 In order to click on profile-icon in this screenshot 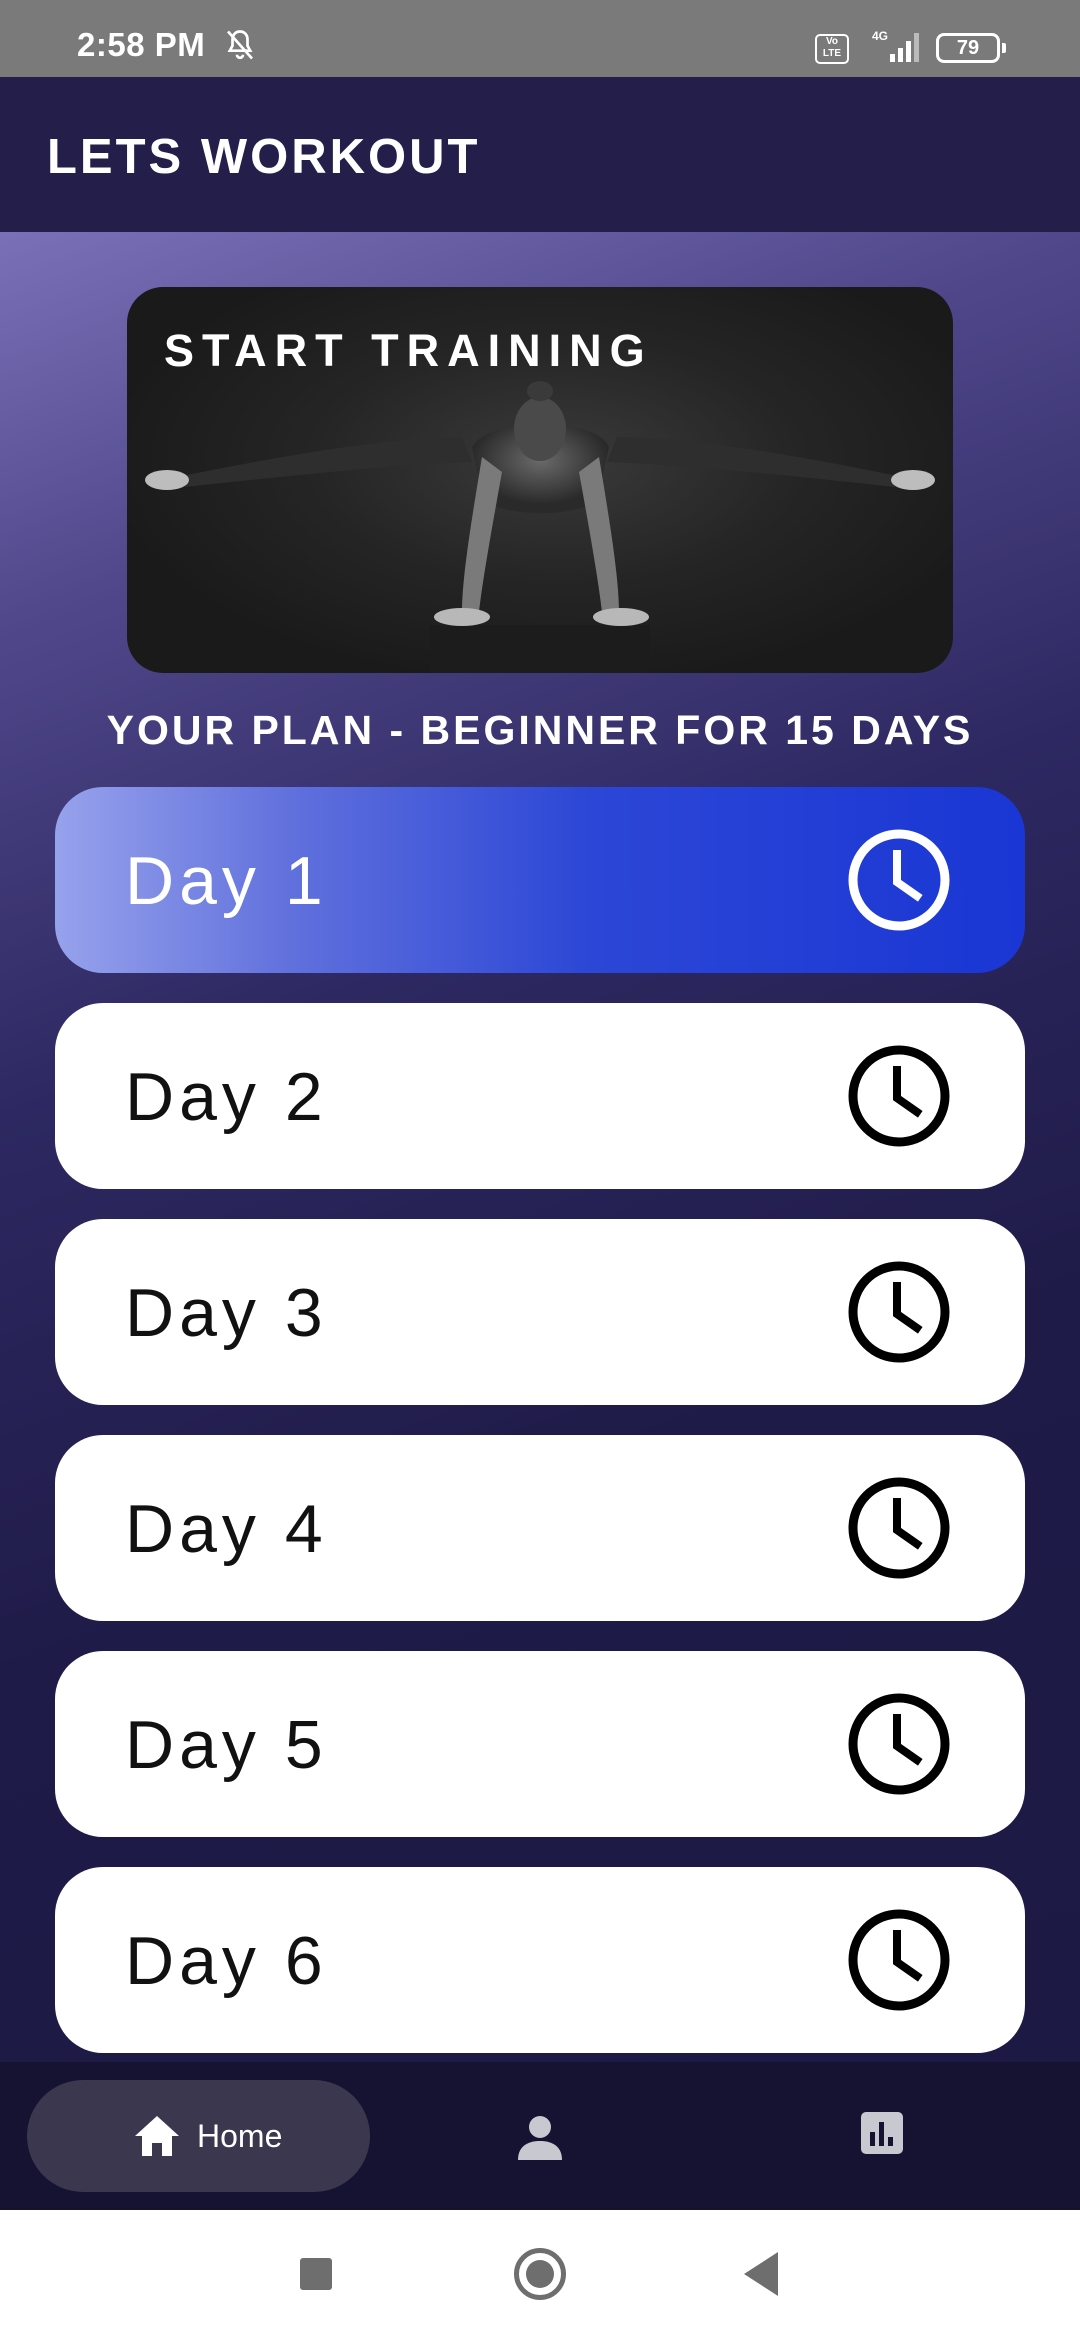, I will do `click(540, 2138)`.